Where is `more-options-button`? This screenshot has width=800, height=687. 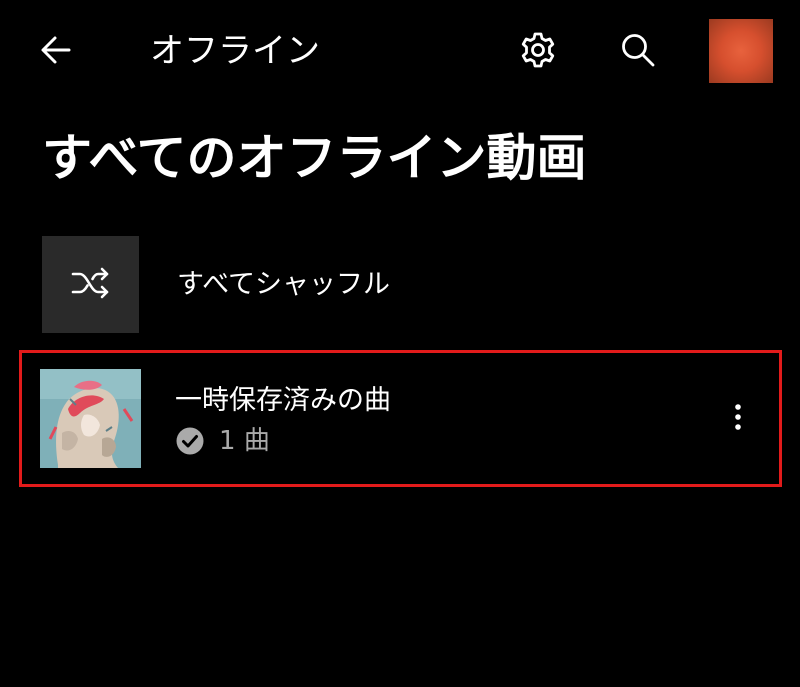
more-options-button is located at coordinates (738, 419).